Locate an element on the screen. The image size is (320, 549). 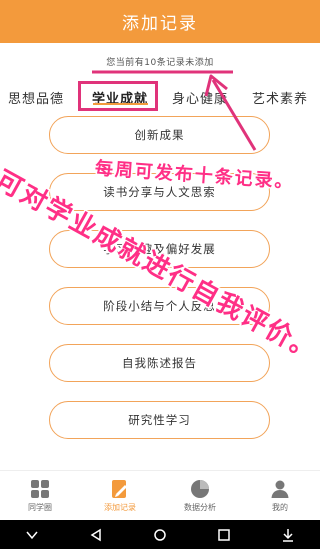
chevron-down-icon is located at coordinates (32, 535).